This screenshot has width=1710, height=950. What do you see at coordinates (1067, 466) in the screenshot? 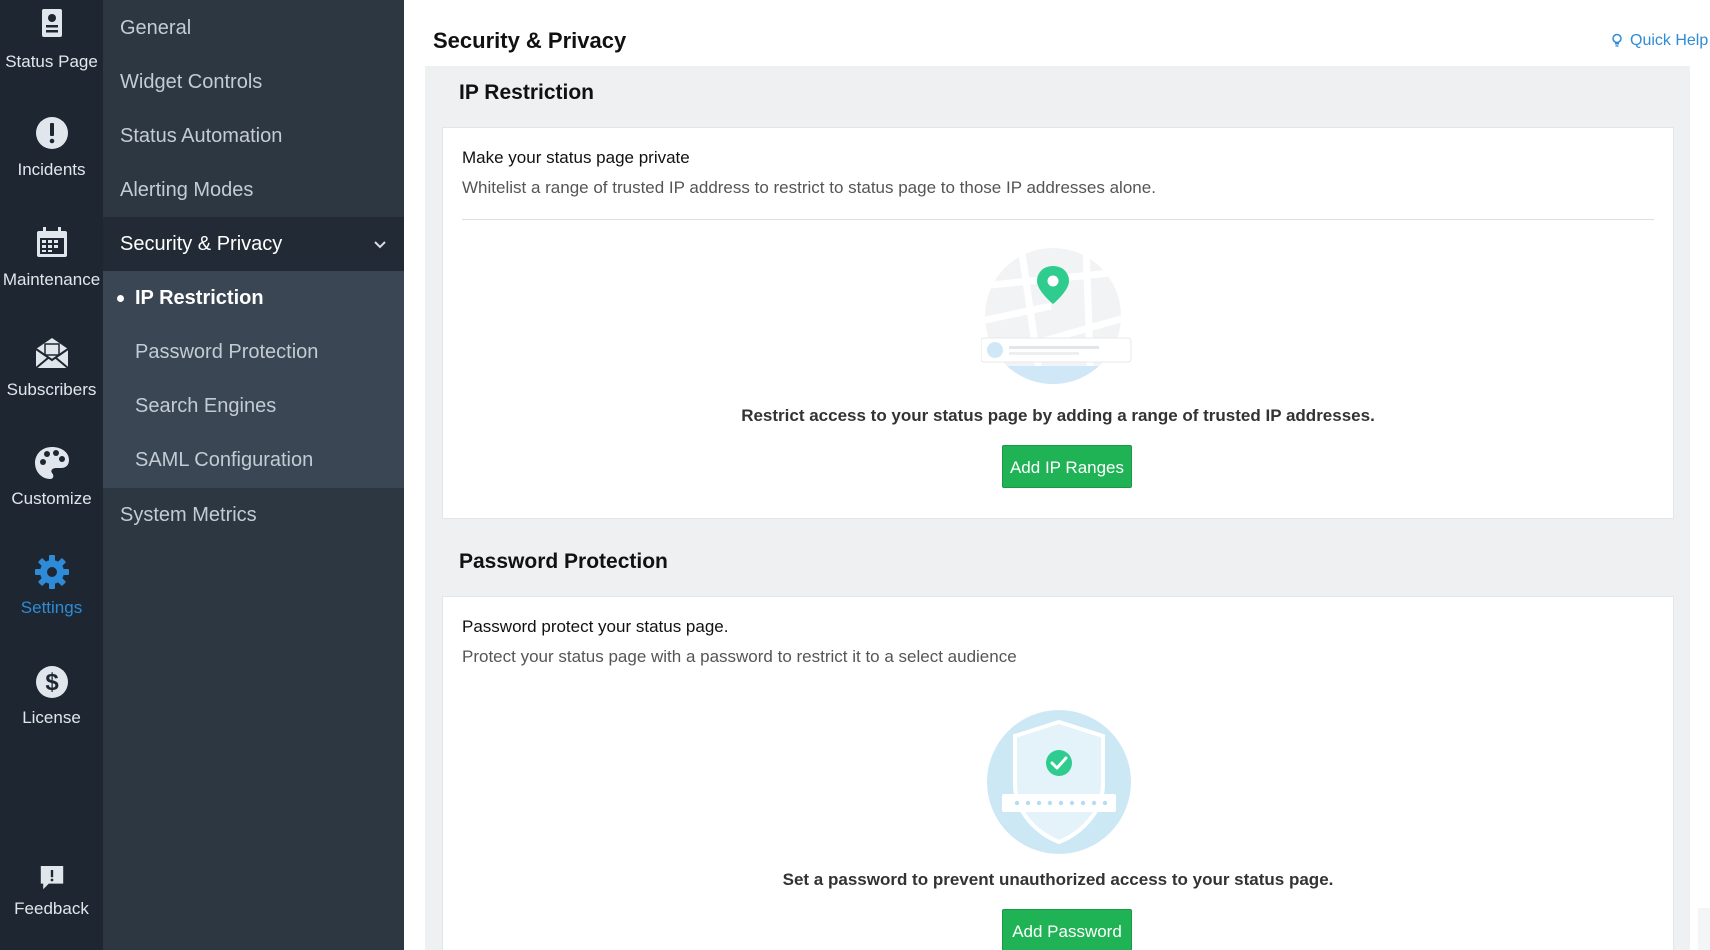
I see `add-ip-ranges-button: Add IP Ranges` at bounding box center [1067, 466].